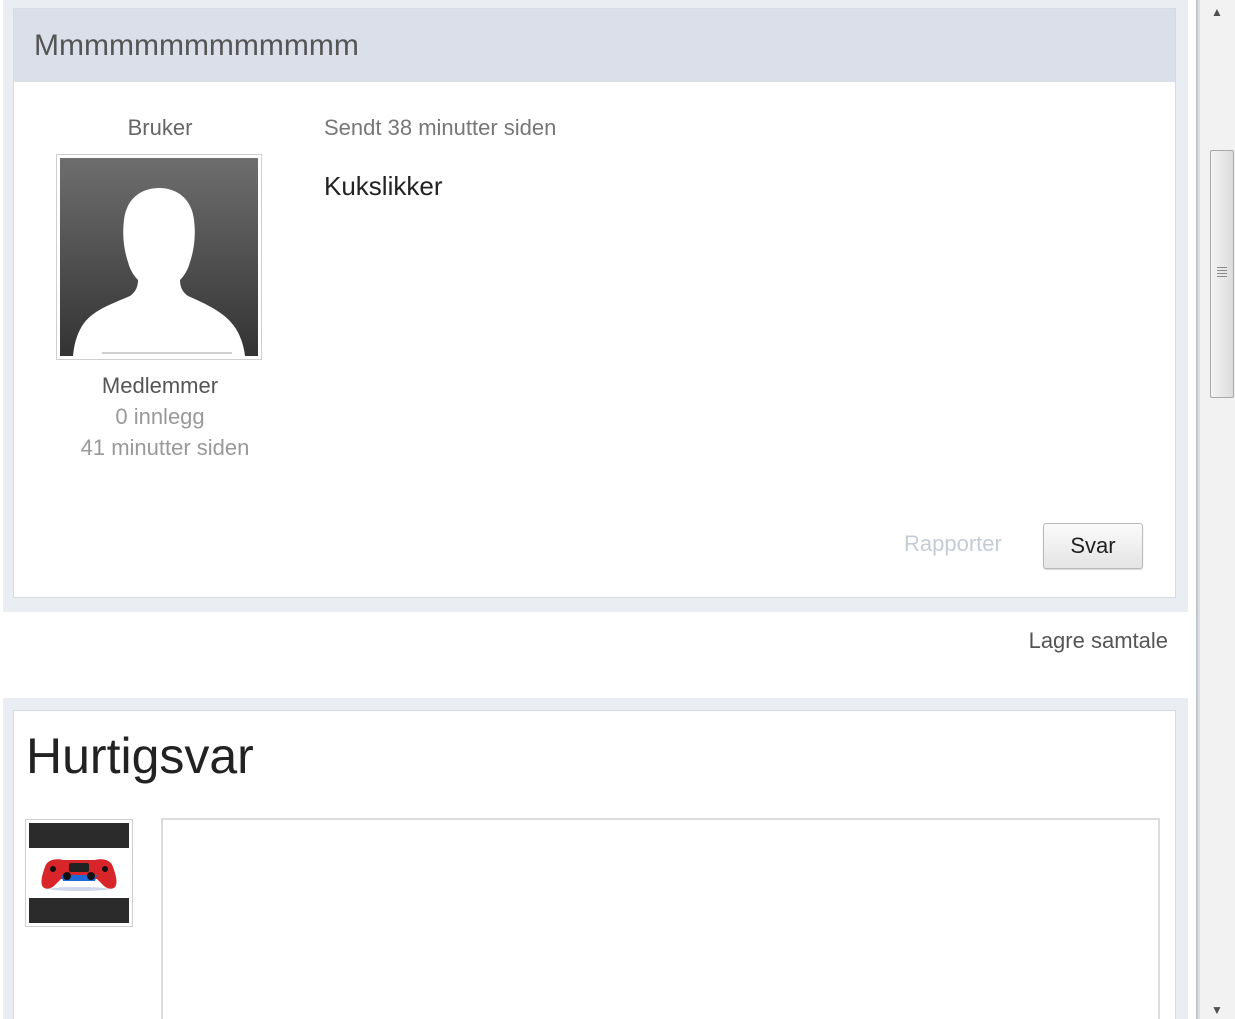  Describe the element at coordinates (1098, 641) in the screenshot. I see `save-conversation-link: Lagre samtale` at that location.